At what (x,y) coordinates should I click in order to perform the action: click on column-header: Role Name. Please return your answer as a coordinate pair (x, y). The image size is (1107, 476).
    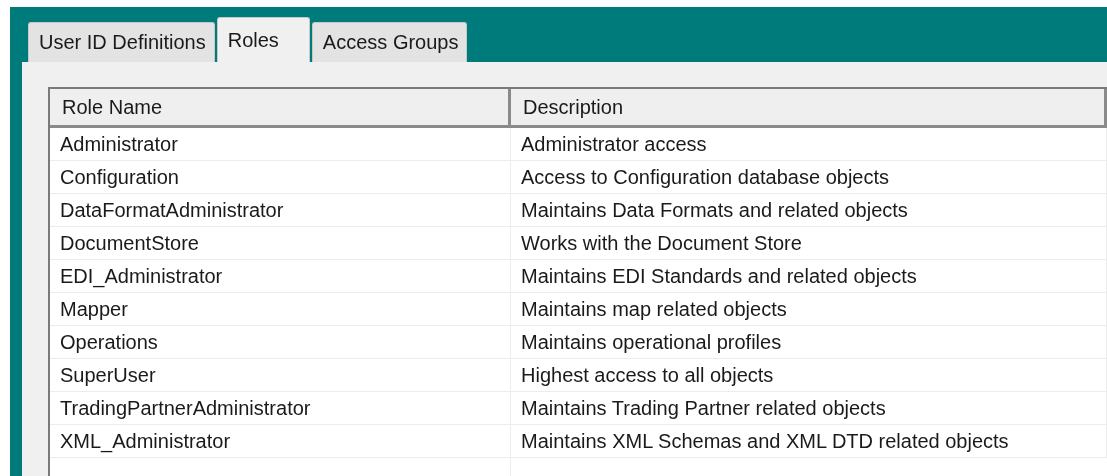
    Looking at the image, I should click on (280, 108).